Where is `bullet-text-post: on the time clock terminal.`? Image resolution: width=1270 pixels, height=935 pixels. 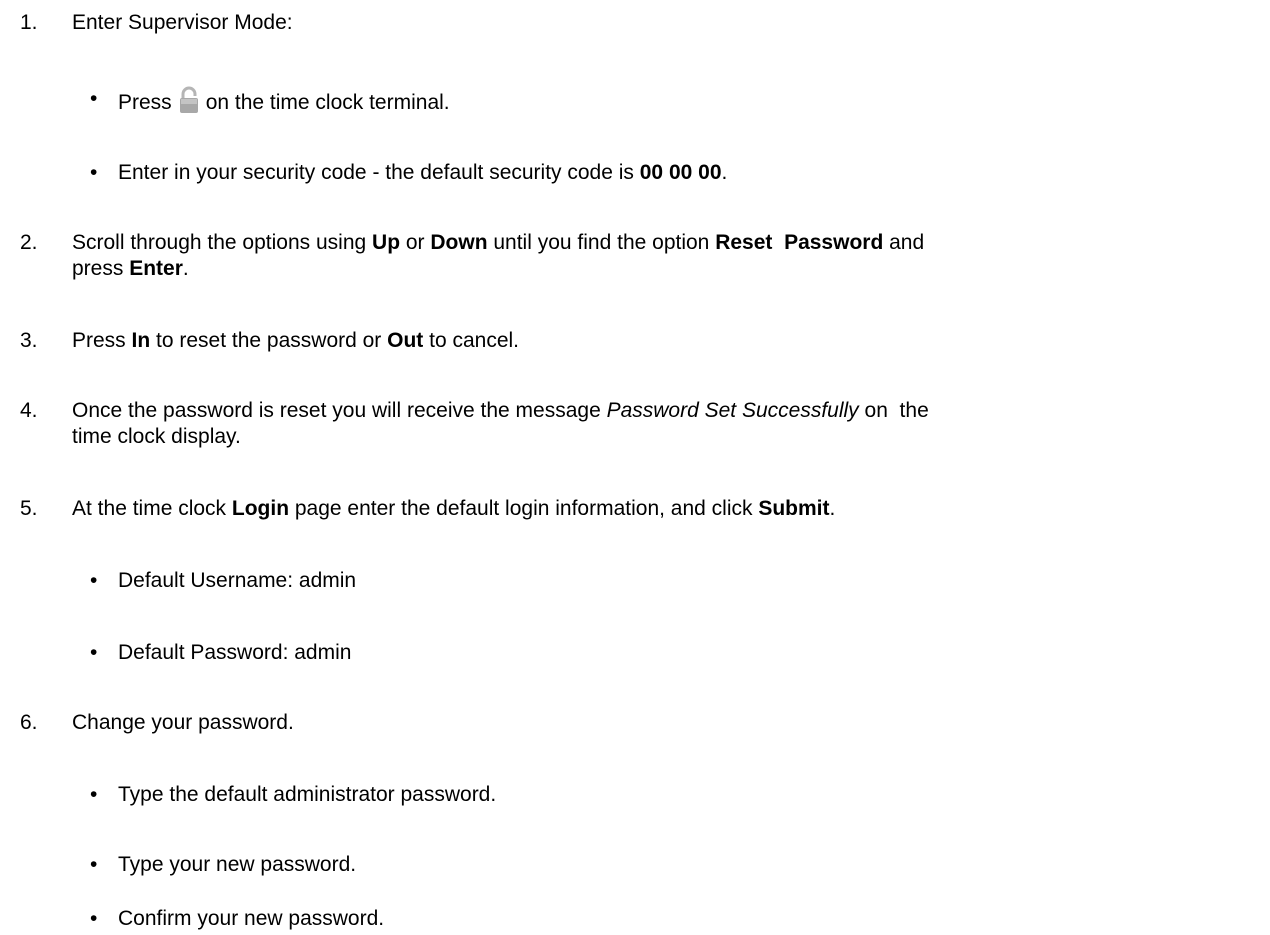 bullet-text-post: on the time clock terminal. is located at coordinates (327, 102).